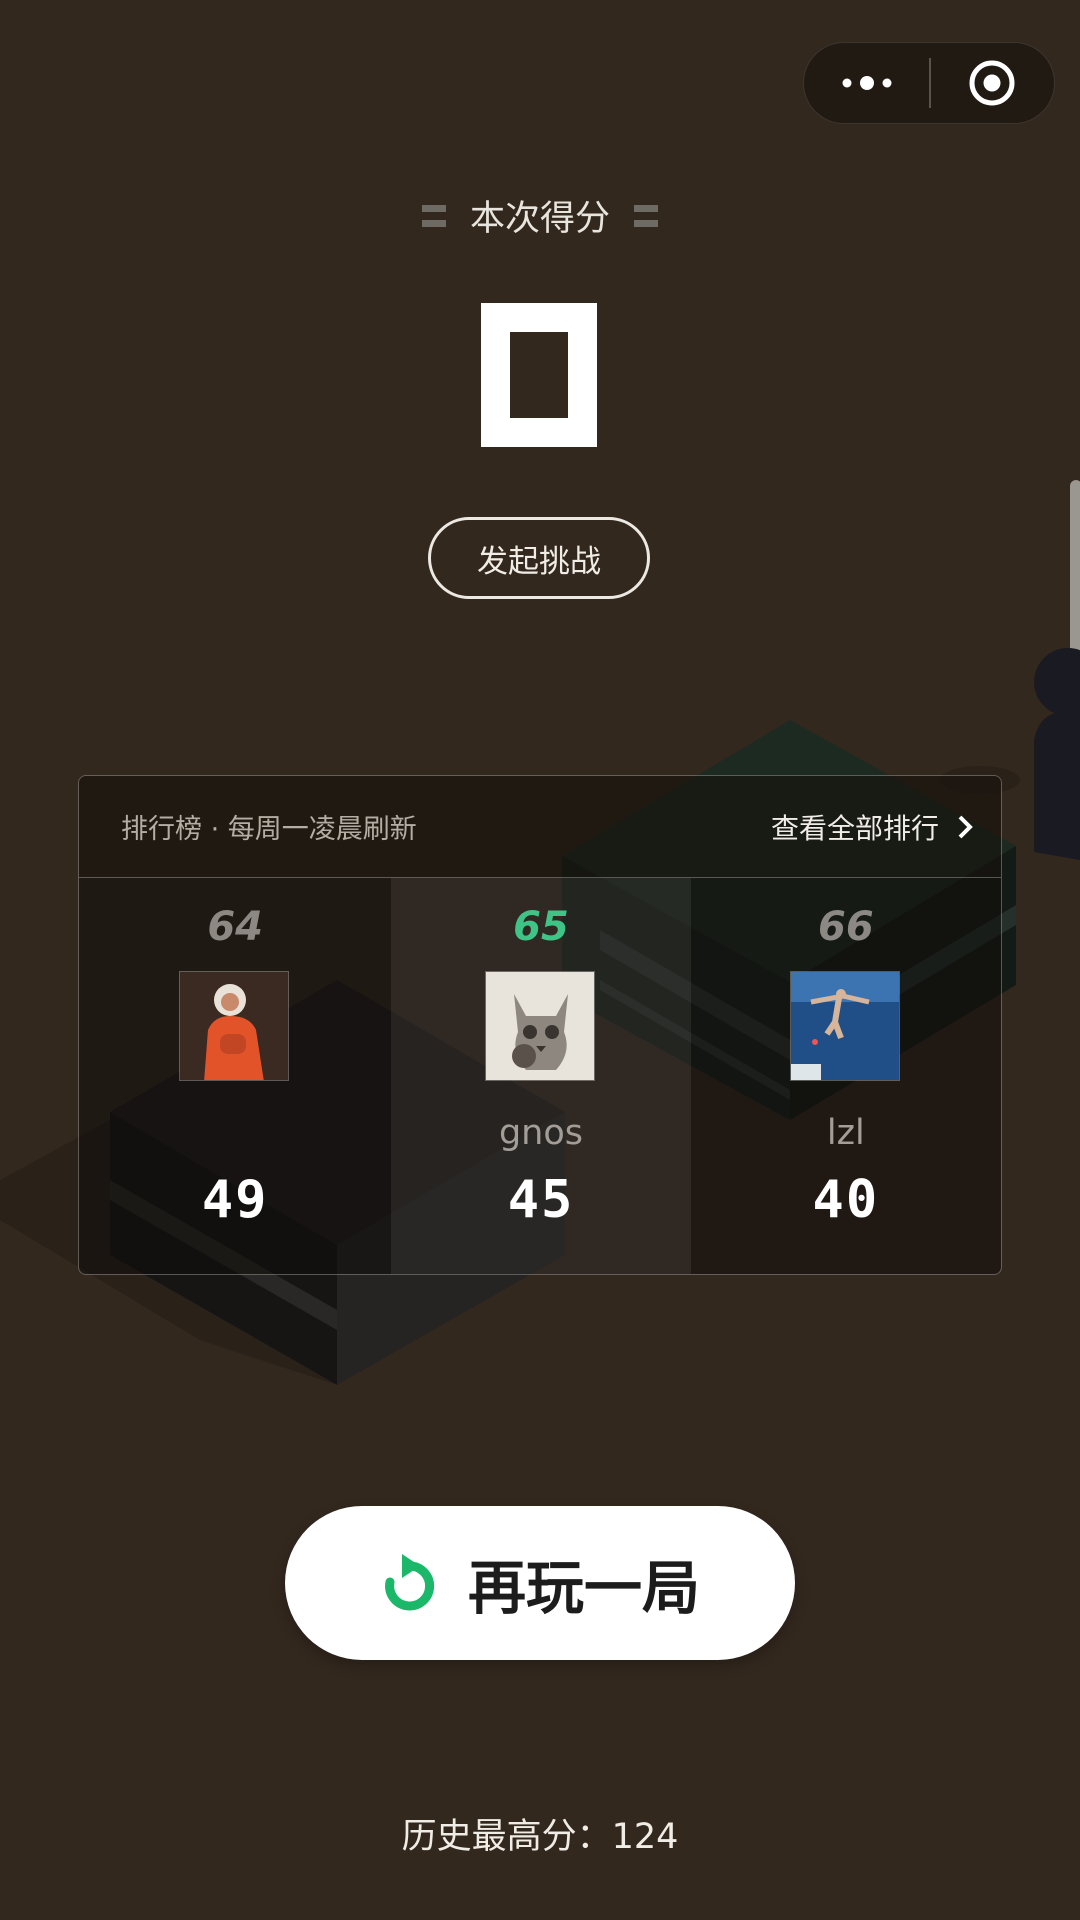 This screenshot has width=1080, height=1920. Describe the element at coordinates (235, 927) in the screenshot. I see `entry-rank: 64` at that location.